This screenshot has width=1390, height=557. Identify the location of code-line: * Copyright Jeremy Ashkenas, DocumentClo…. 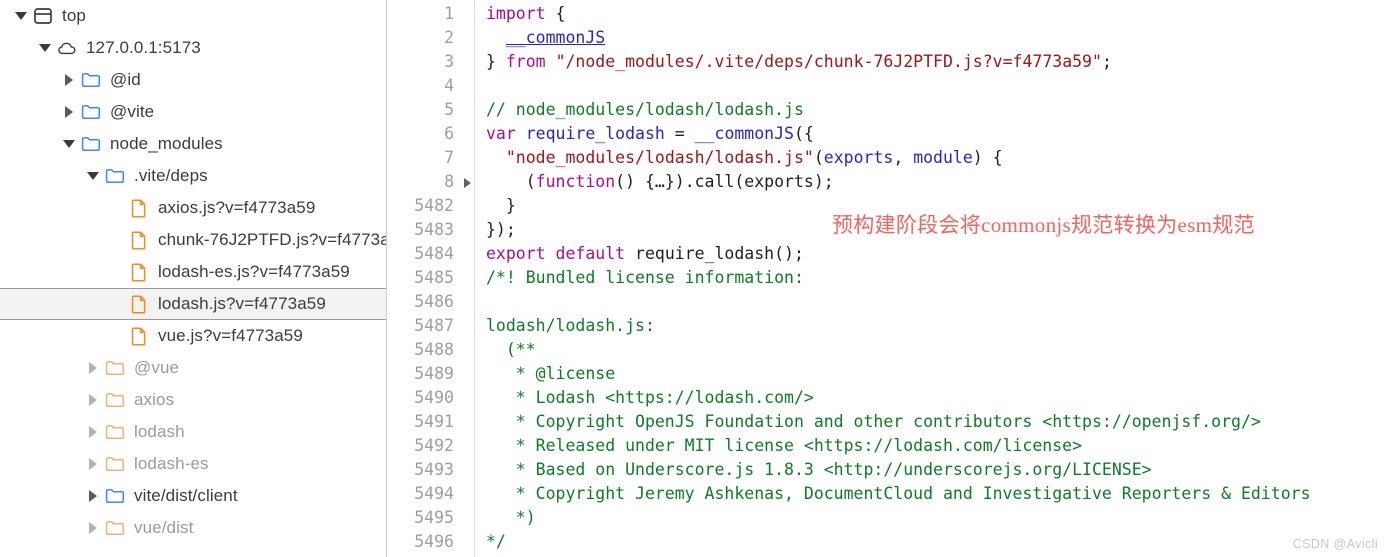
(938, 494).